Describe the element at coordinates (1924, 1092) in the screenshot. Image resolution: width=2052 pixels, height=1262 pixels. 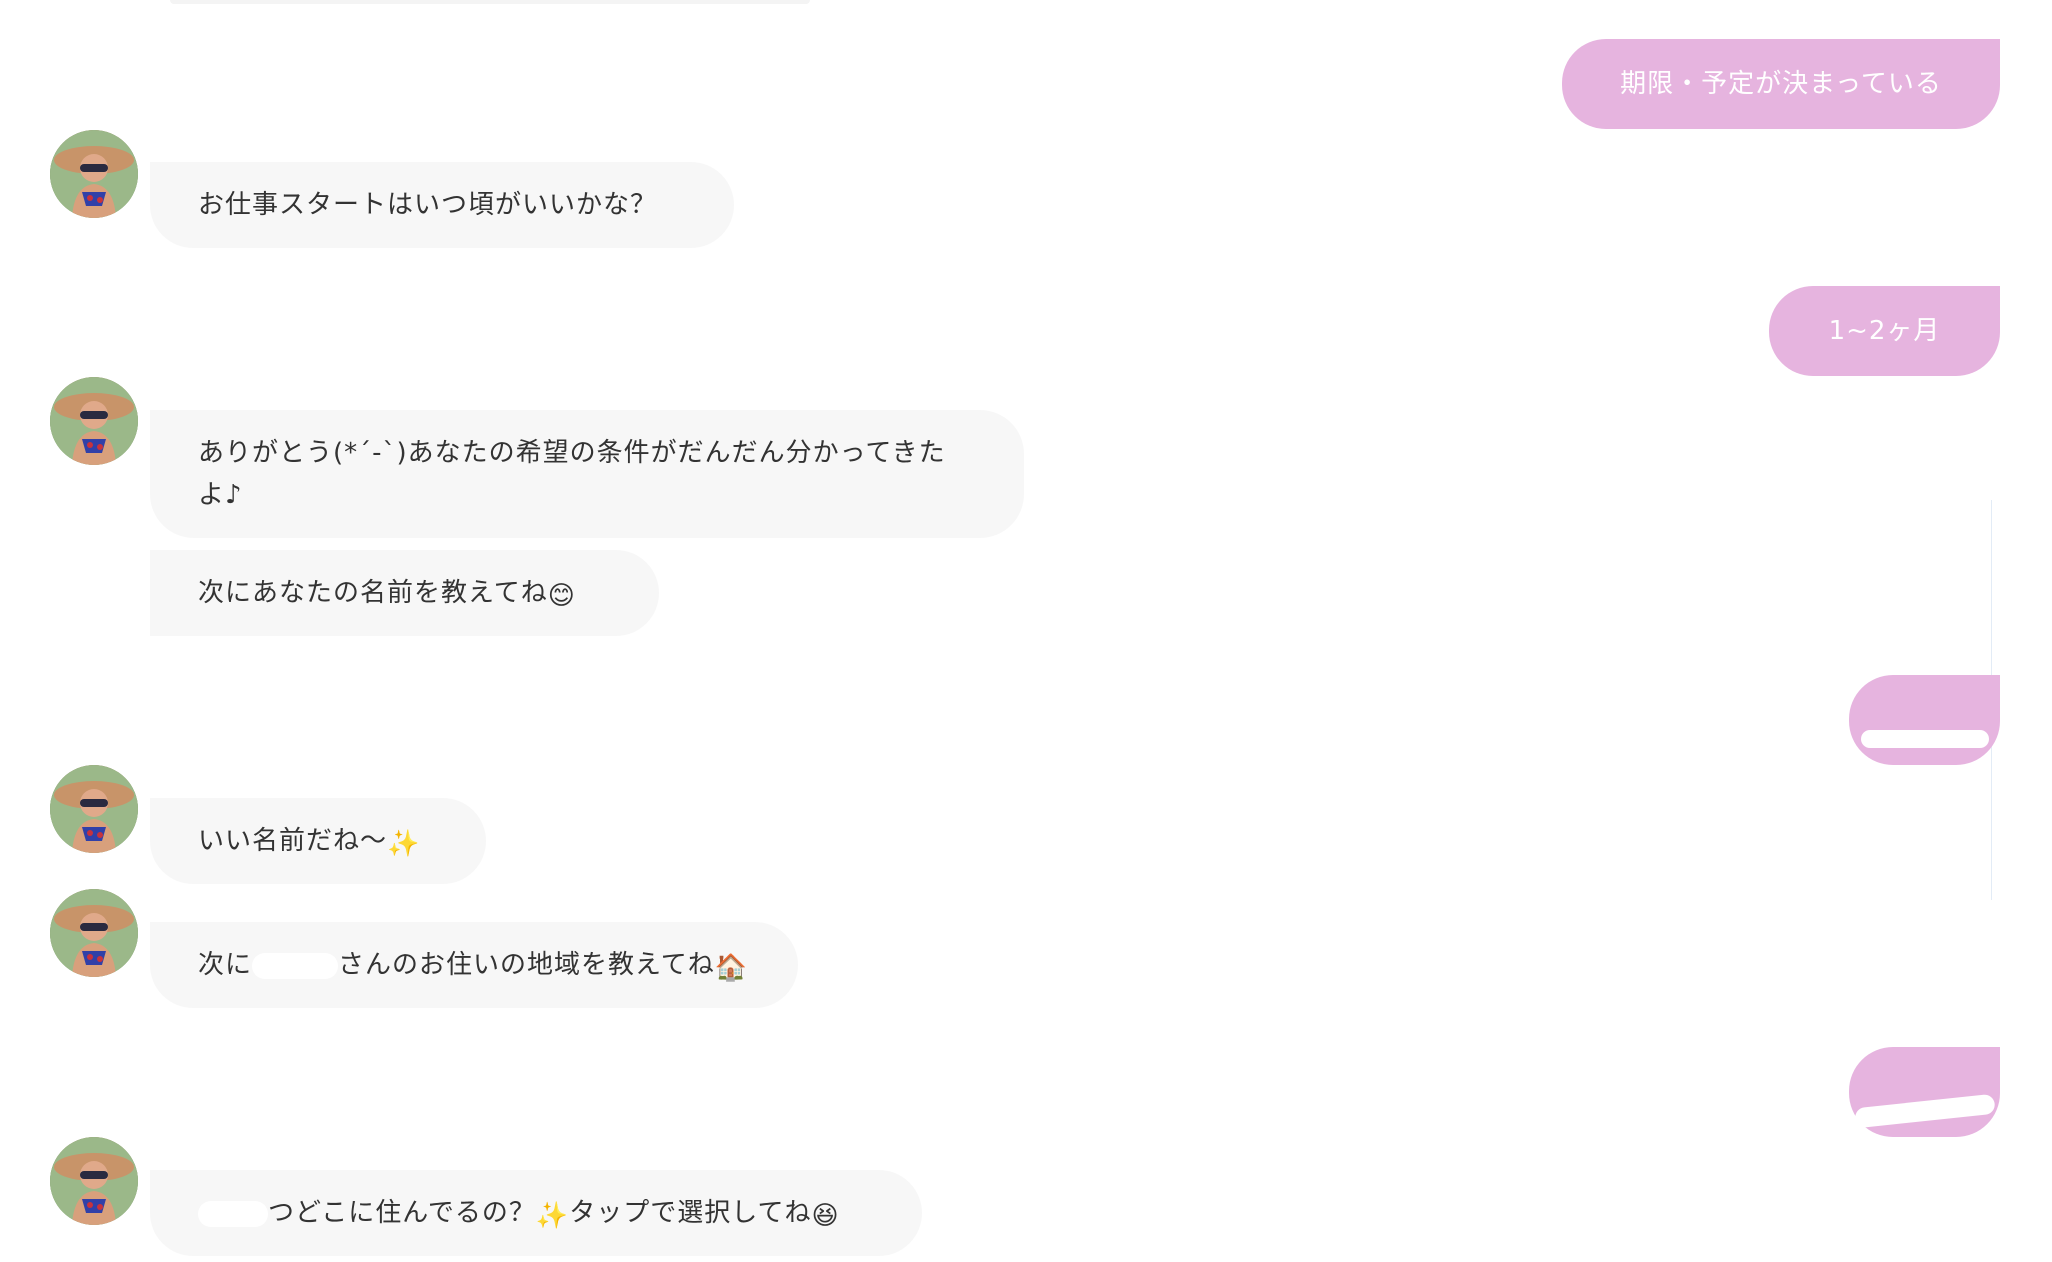
I see `user-message-area-redacted` at that location.